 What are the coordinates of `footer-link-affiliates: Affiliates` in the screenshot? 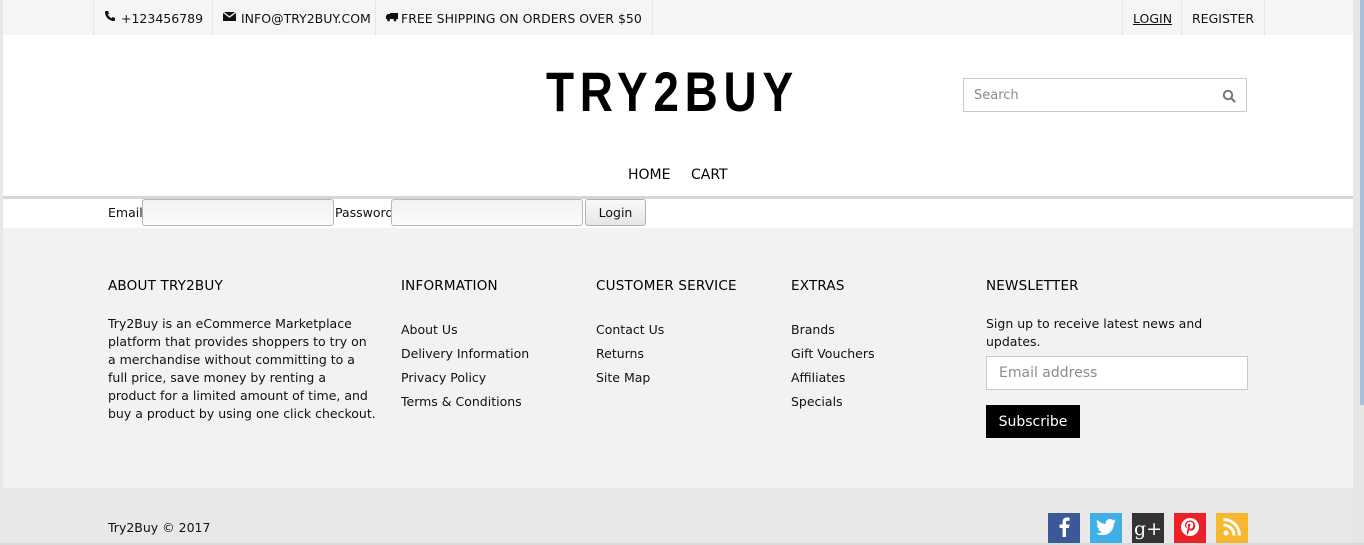 It's located at (818, 377).